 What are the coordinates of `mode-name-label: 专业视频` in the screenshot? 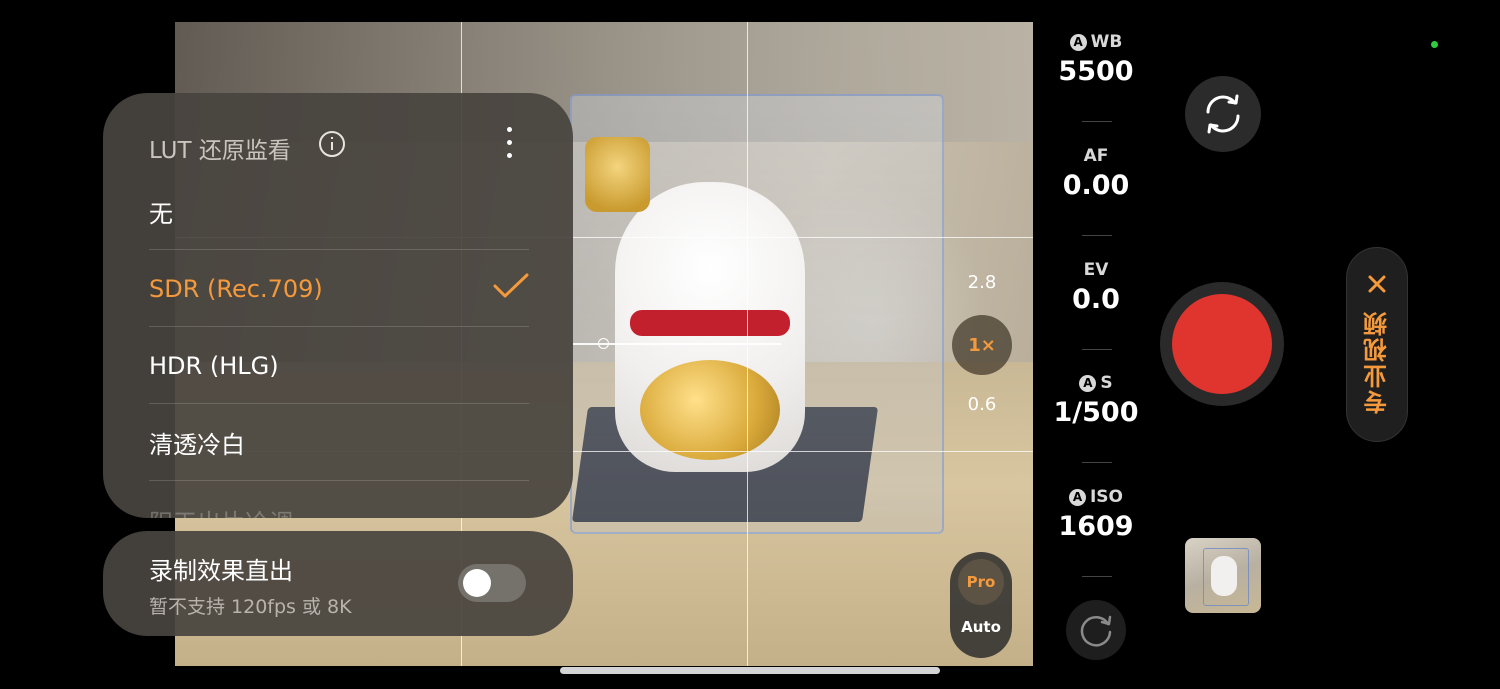 It's located at (1377, 362).